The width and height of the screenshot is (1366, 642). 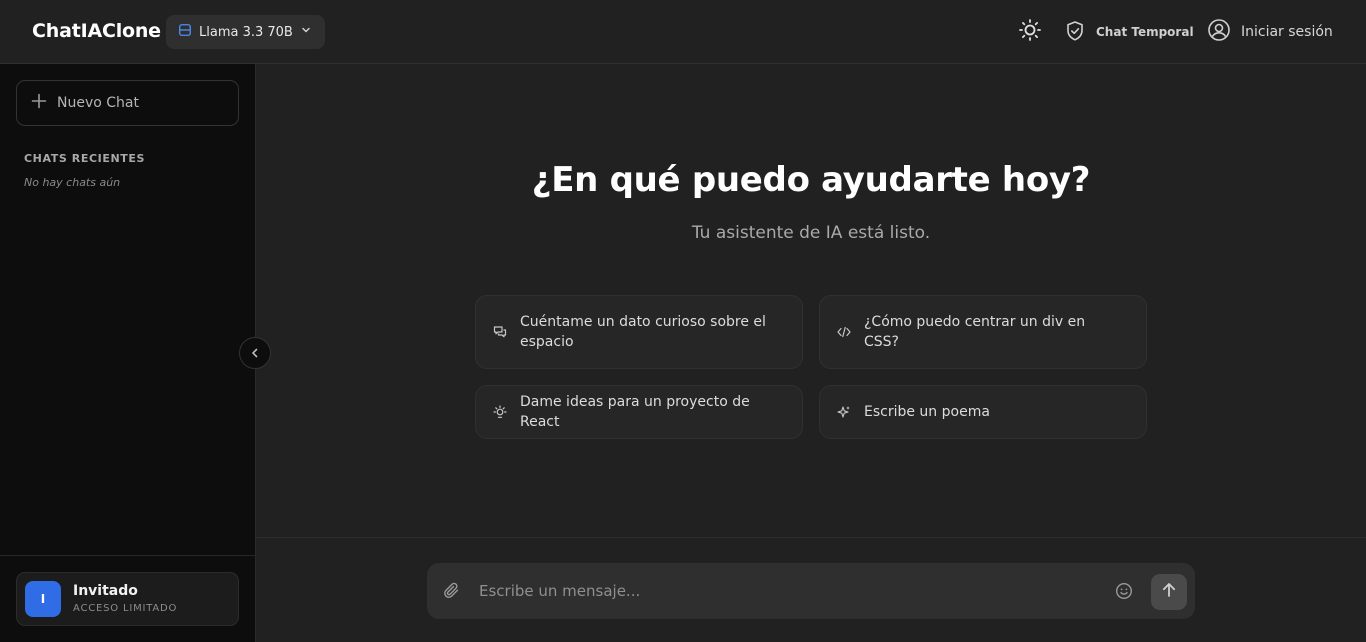 I want to click on top-bar: ChatIAClone Llama 3.3 70B Chat Temporal, so click(x=683, y=32).